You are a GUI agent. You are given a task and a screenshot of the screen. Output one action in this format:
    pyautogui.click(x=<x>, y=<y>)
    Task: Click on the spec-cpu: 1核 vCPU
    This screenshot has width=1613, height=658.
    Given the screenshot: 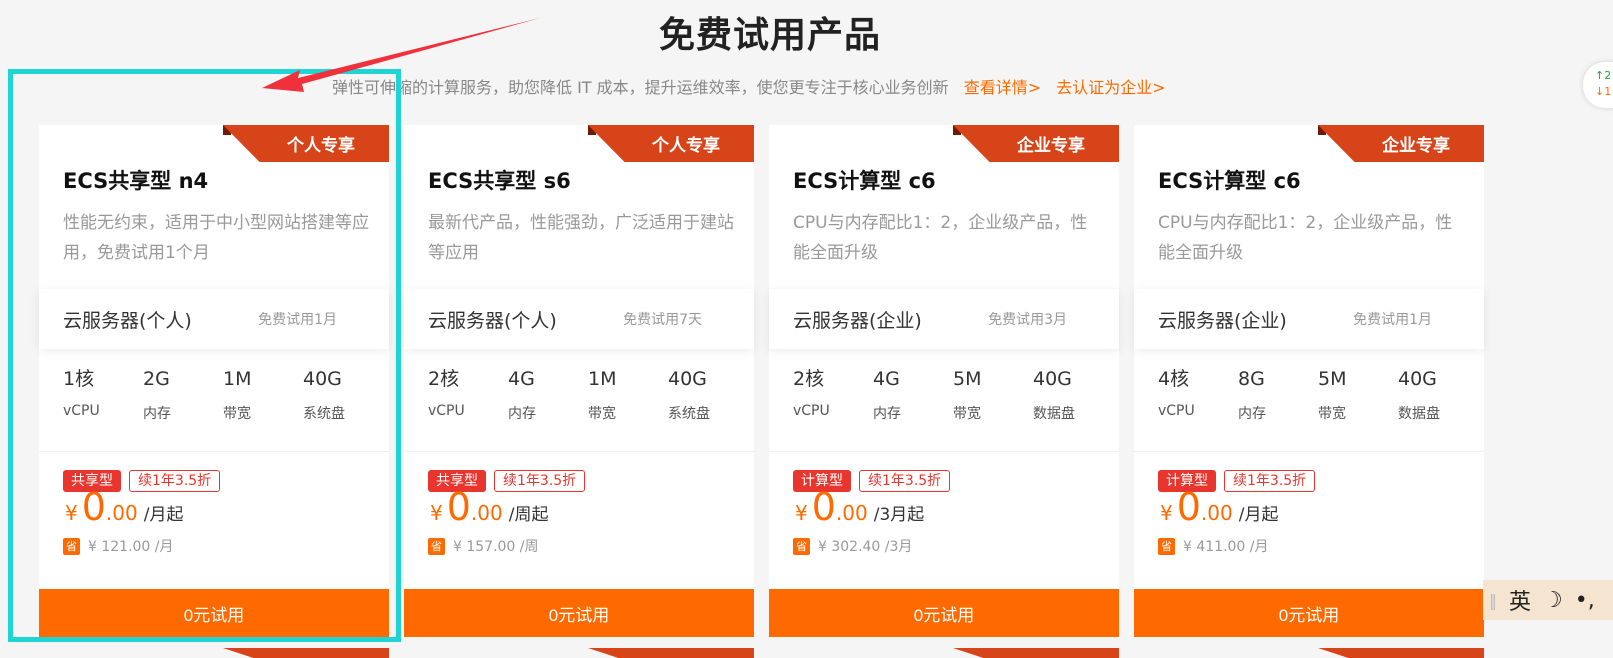 What is the action you would take?
    pyautogui.click(x=103, y=393)
    